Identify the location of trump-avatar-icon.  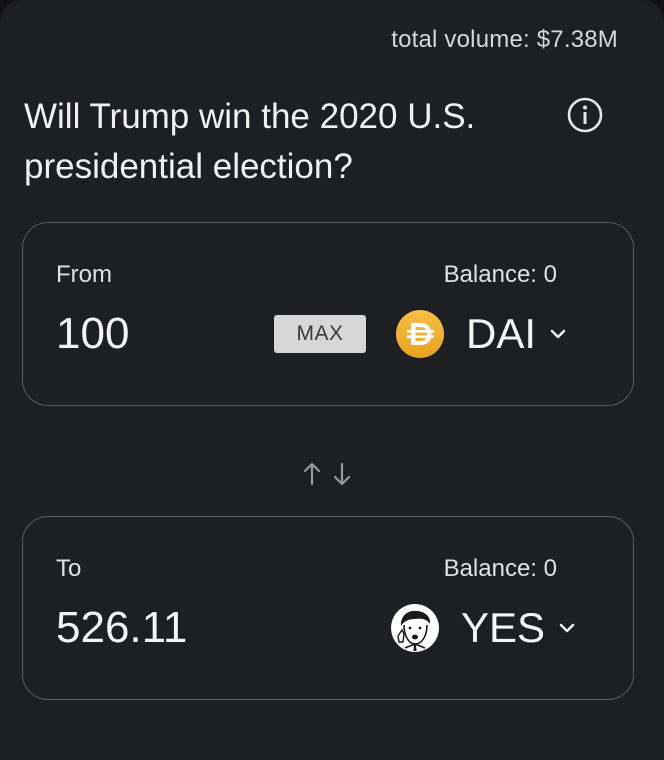
(415, 628).